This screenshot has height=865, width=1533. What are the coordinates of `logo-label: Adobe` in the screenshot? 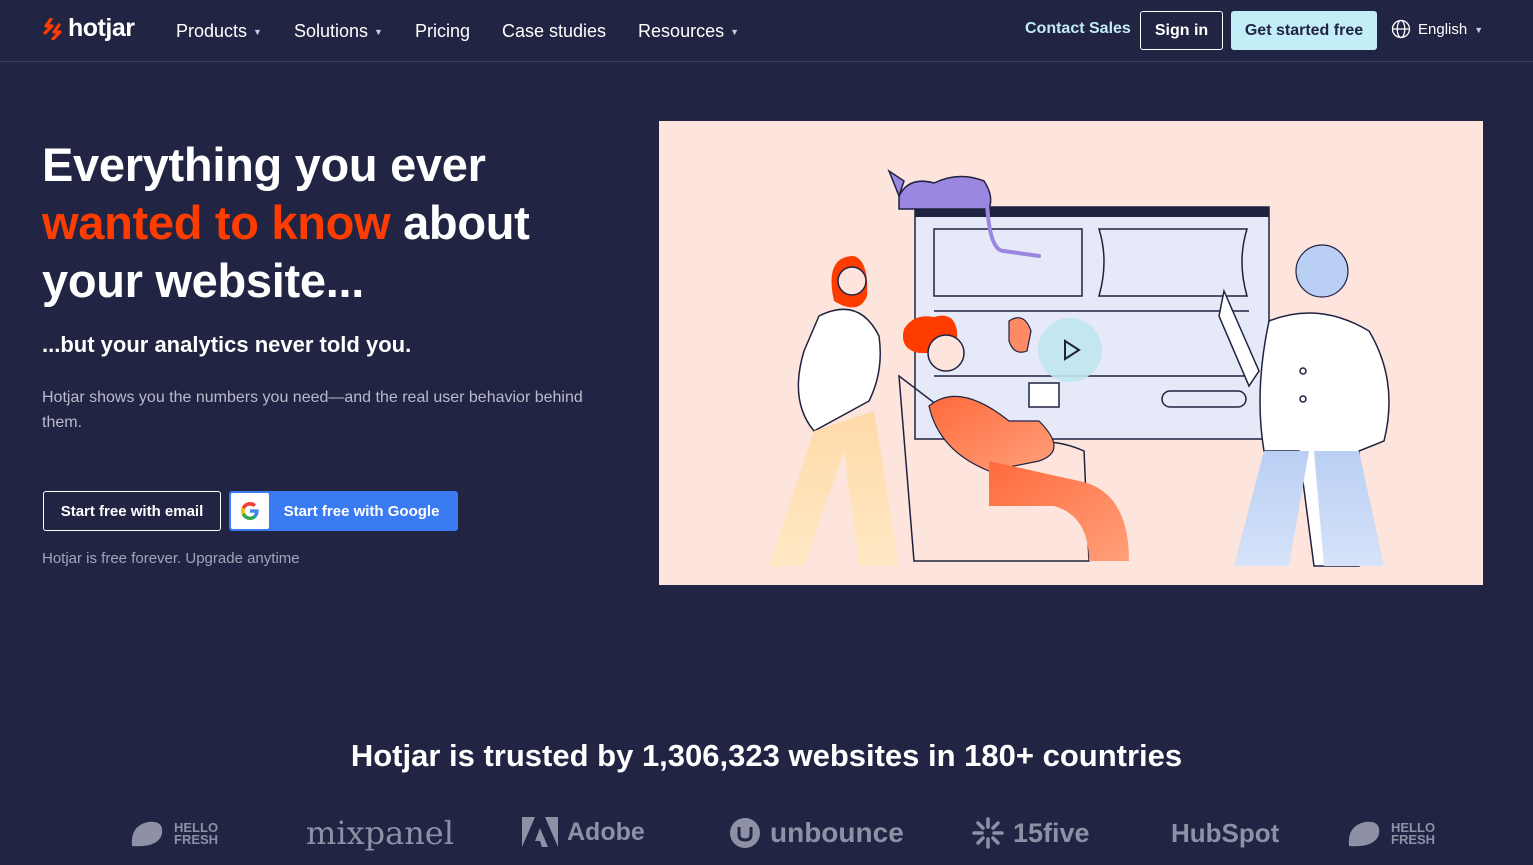 It's located at (606, 831).